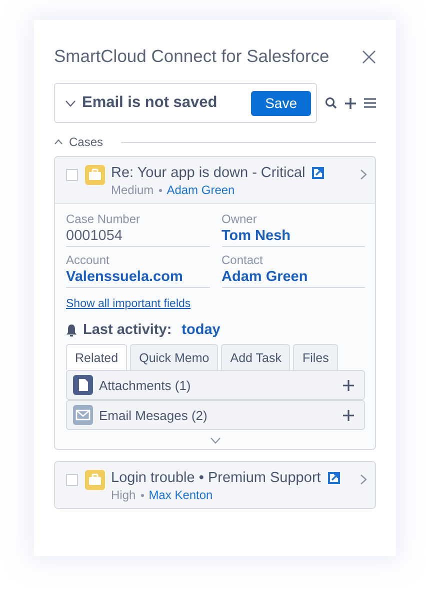 The height and width of the screenshot is (600, 426). I want to click on contact-link: Adam Green, so click(200, 190).